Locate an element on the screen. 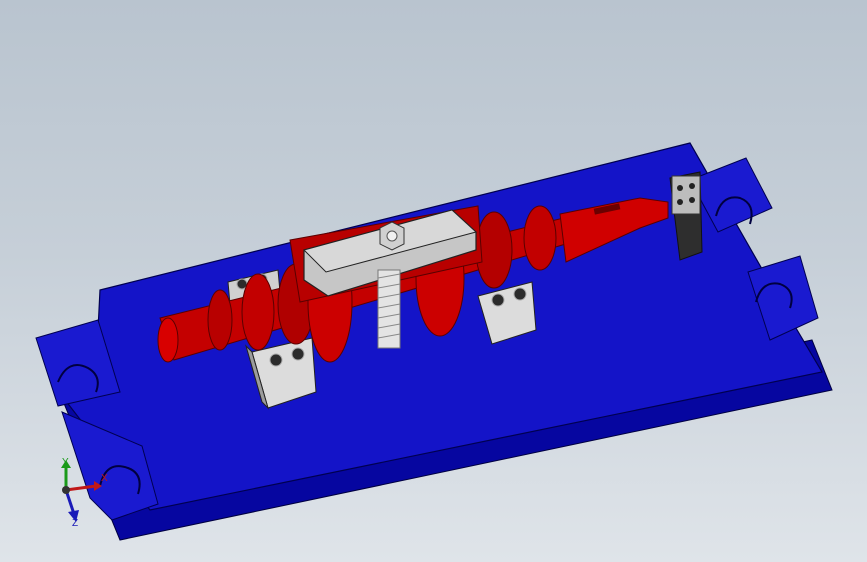  clamp-nut-bore is located at coordinates (392, 236).